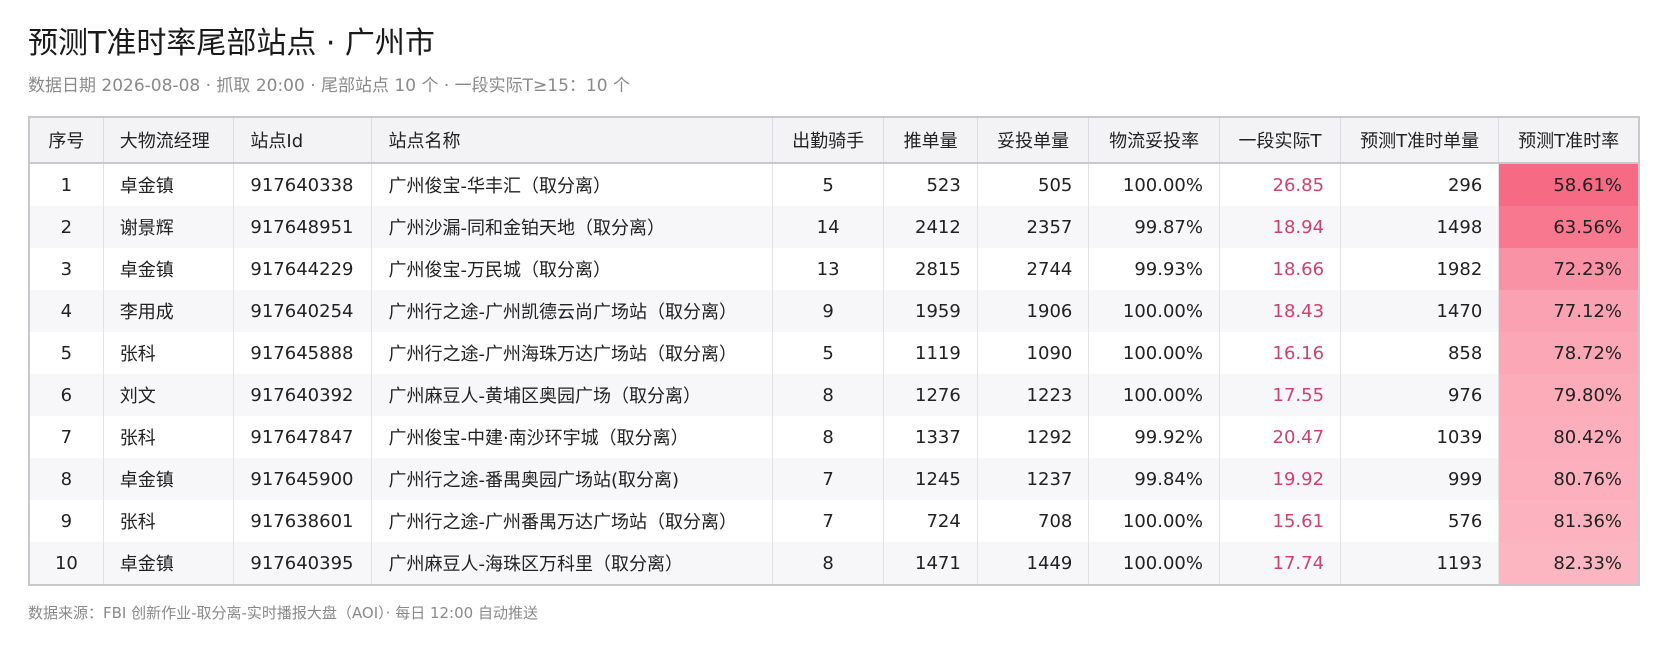 This screenshot has height=646, width=1669. Describe the element at coordinates (1420, 395) in the screenshot. I see `cell-ontime-count: 976` at that location.